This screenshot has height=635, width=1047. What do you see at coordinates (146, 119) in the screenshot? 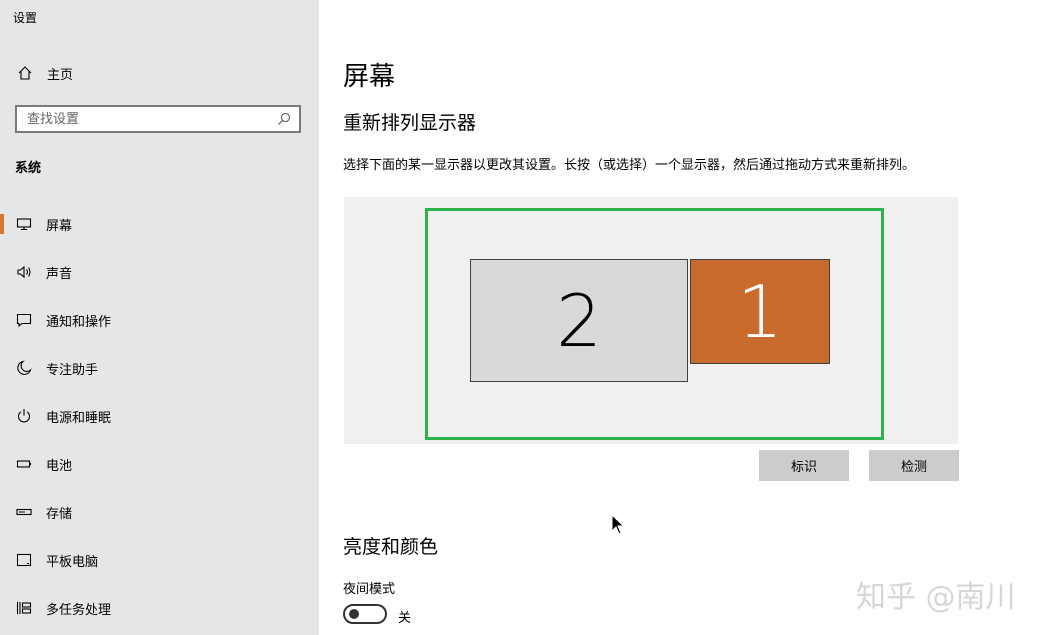
I see `search-input` at bounding box center [146, 119].